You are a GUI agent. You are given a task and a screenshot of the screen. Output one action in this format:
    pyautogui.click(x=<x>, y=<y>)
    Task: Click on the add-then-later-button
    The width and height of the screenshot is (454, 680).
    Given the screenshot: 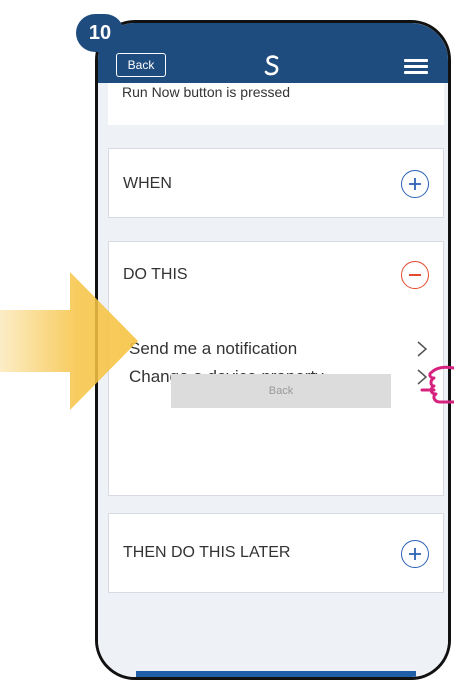 What is the action you would take?
    pyautogui.click(x=415, y=554)
    